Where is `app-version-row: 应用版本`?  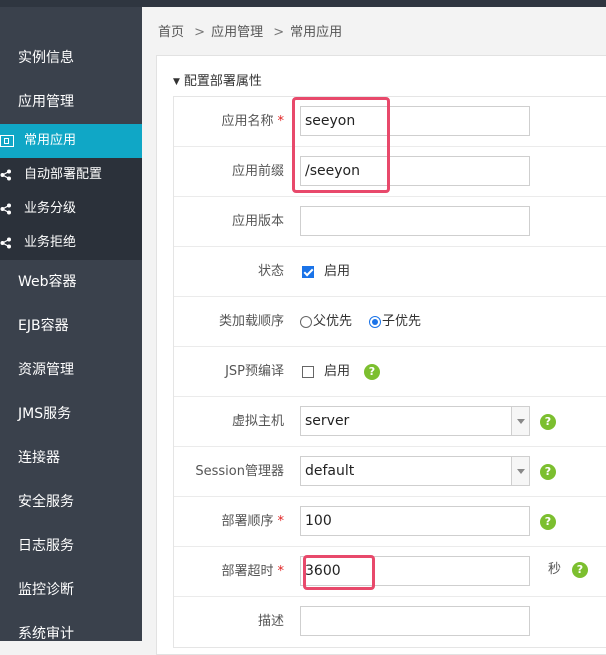
app-version-row: 应用版本 is located at coordinates (390, 222).